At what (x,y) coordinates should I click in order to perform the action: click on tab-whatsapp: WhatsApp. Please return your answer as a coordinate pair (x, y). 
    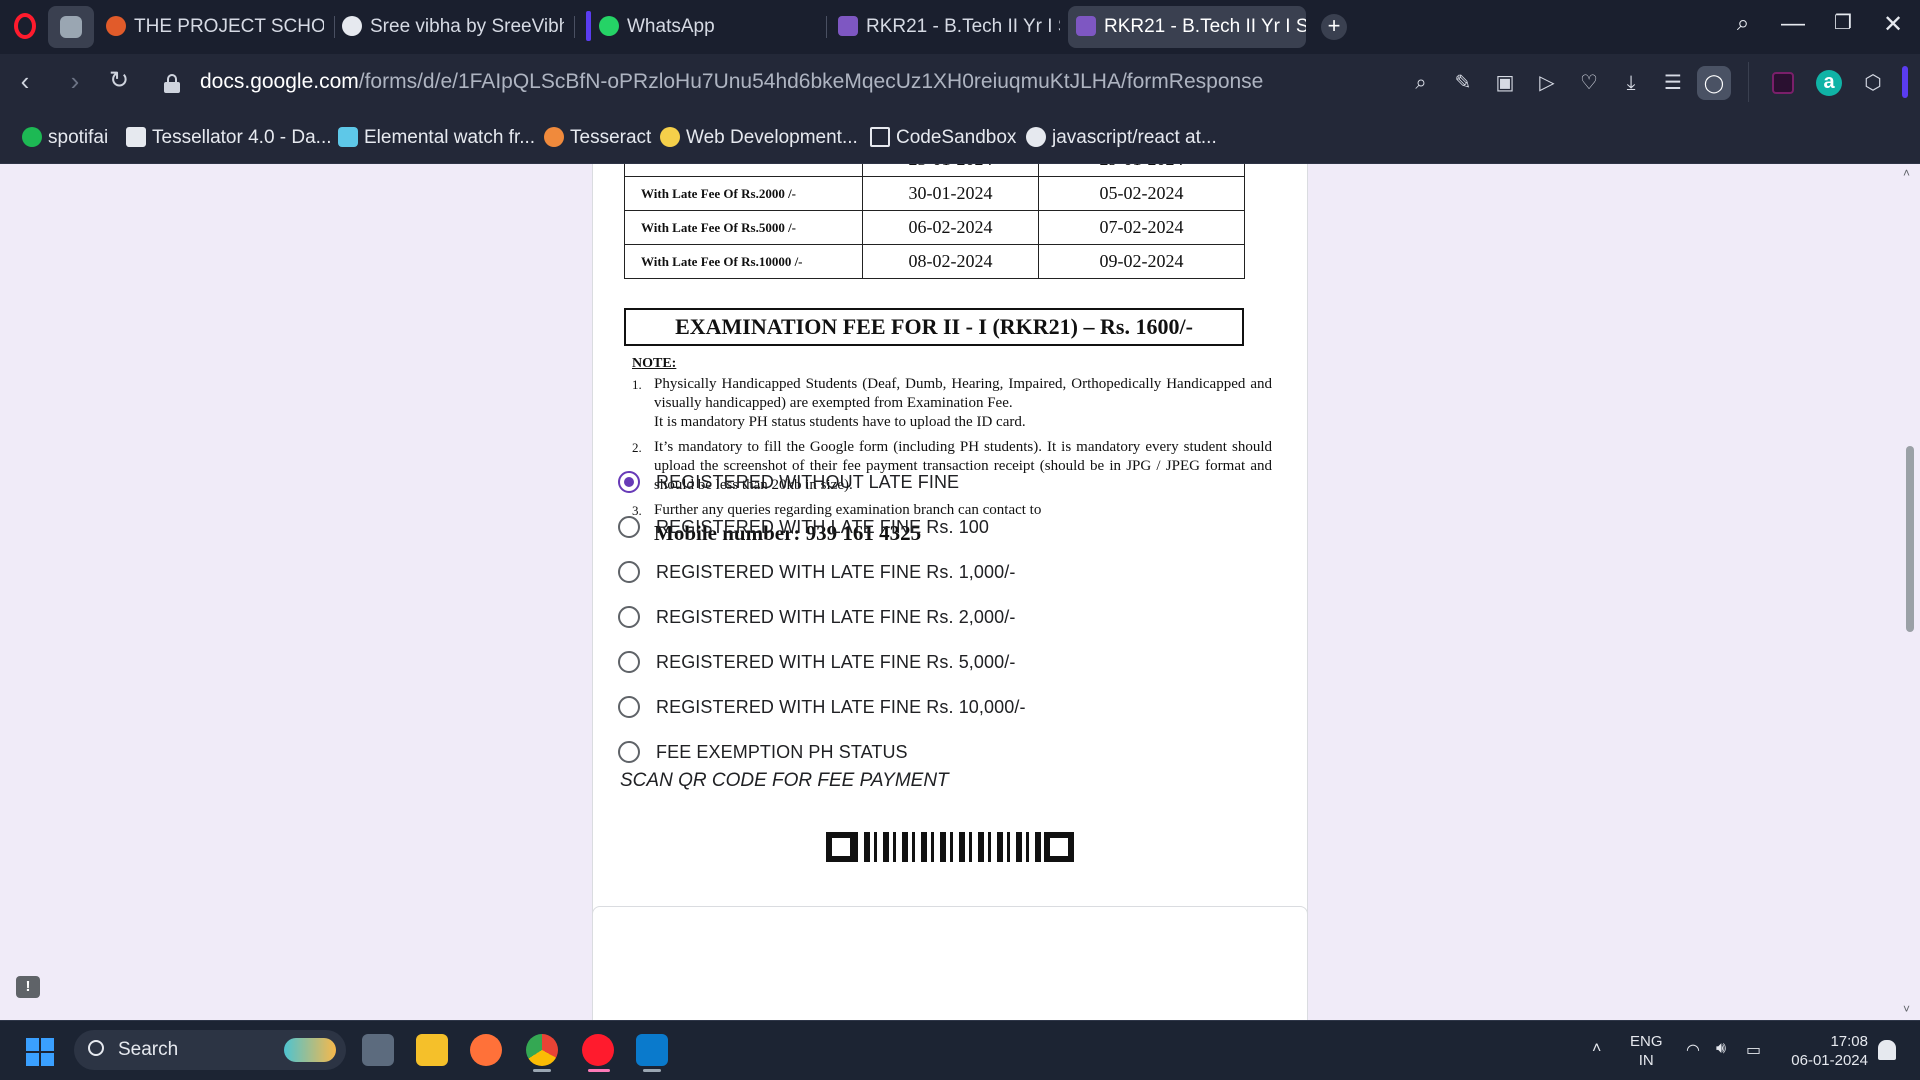
    Looking at the image, I should click on (693, 27).